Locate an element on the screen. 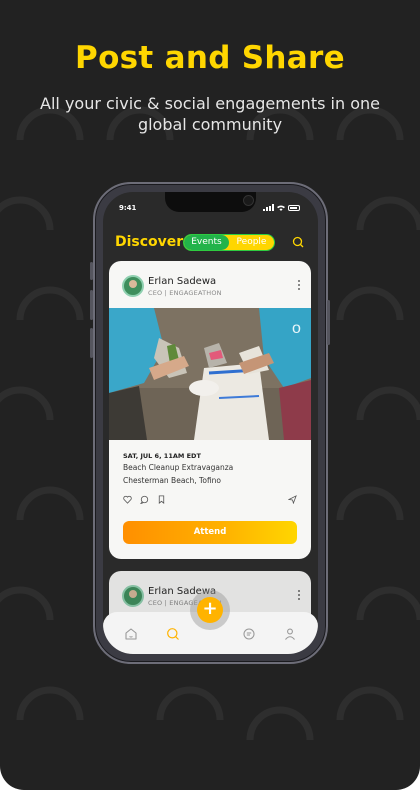 This screenshot has height=790, width=420. post-author-role: CEO | ENGAGEATHON is located at coordinates (185, 293).